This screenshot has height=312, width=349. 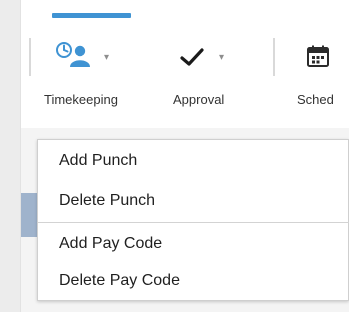 What do you see at coordinates (318, 56) in the screenshot?
I see `calendar-icon` at bounding box center [318, 56].